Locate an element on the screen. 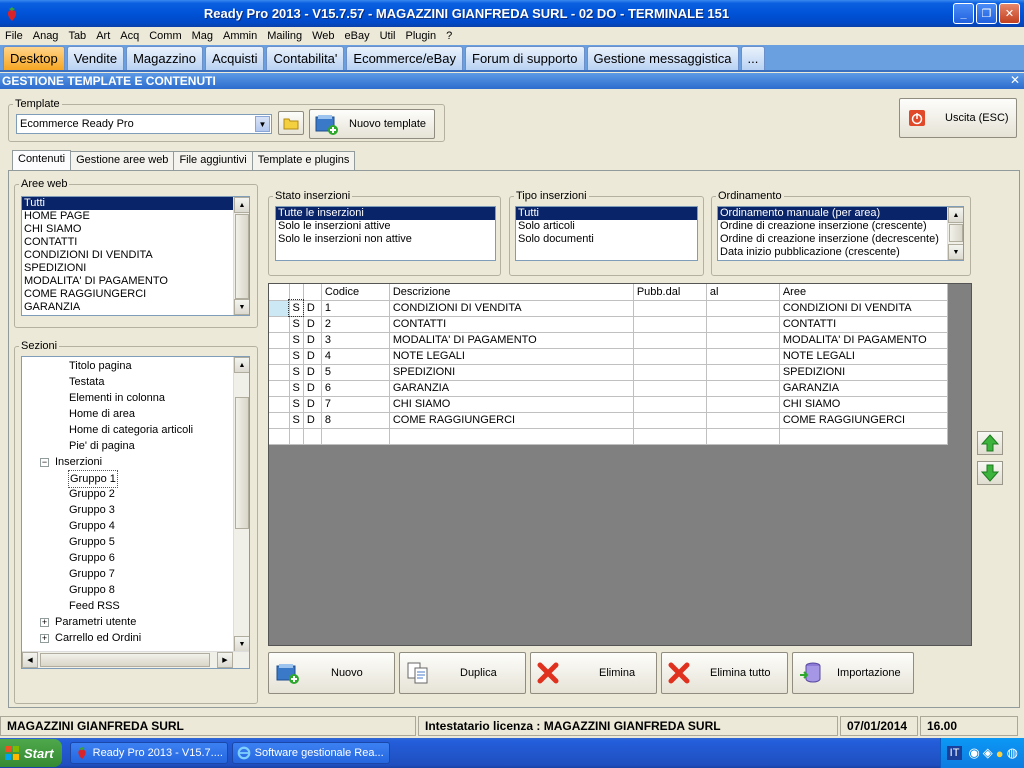 This screenshot has width=1024, height=768. list-item: Solo documenti is located at coordinates (606, 239).